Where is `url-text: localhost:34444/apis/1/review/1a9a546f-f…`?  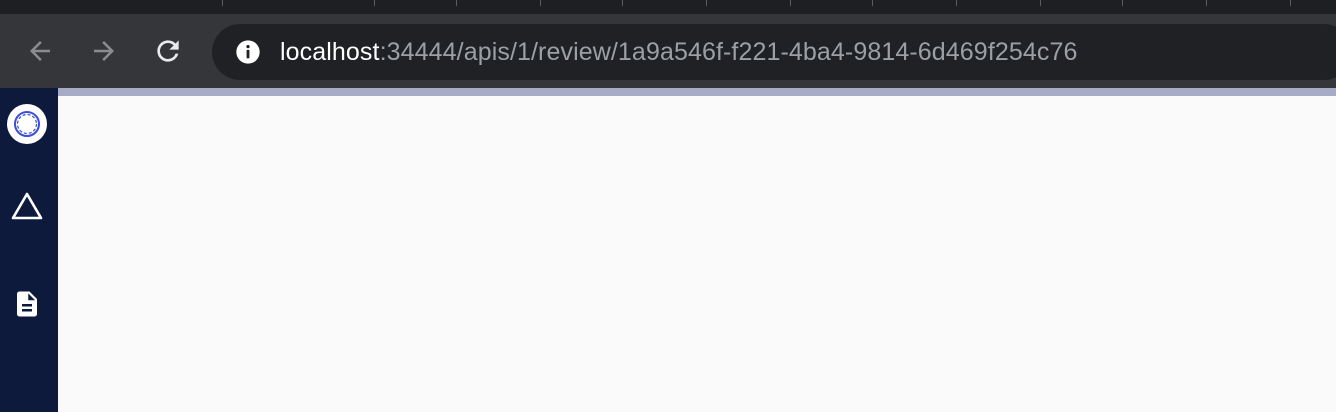 url-text: localhost:34444/apis/1/review/1a9a546f-f… is located at coordinates (678, 52).